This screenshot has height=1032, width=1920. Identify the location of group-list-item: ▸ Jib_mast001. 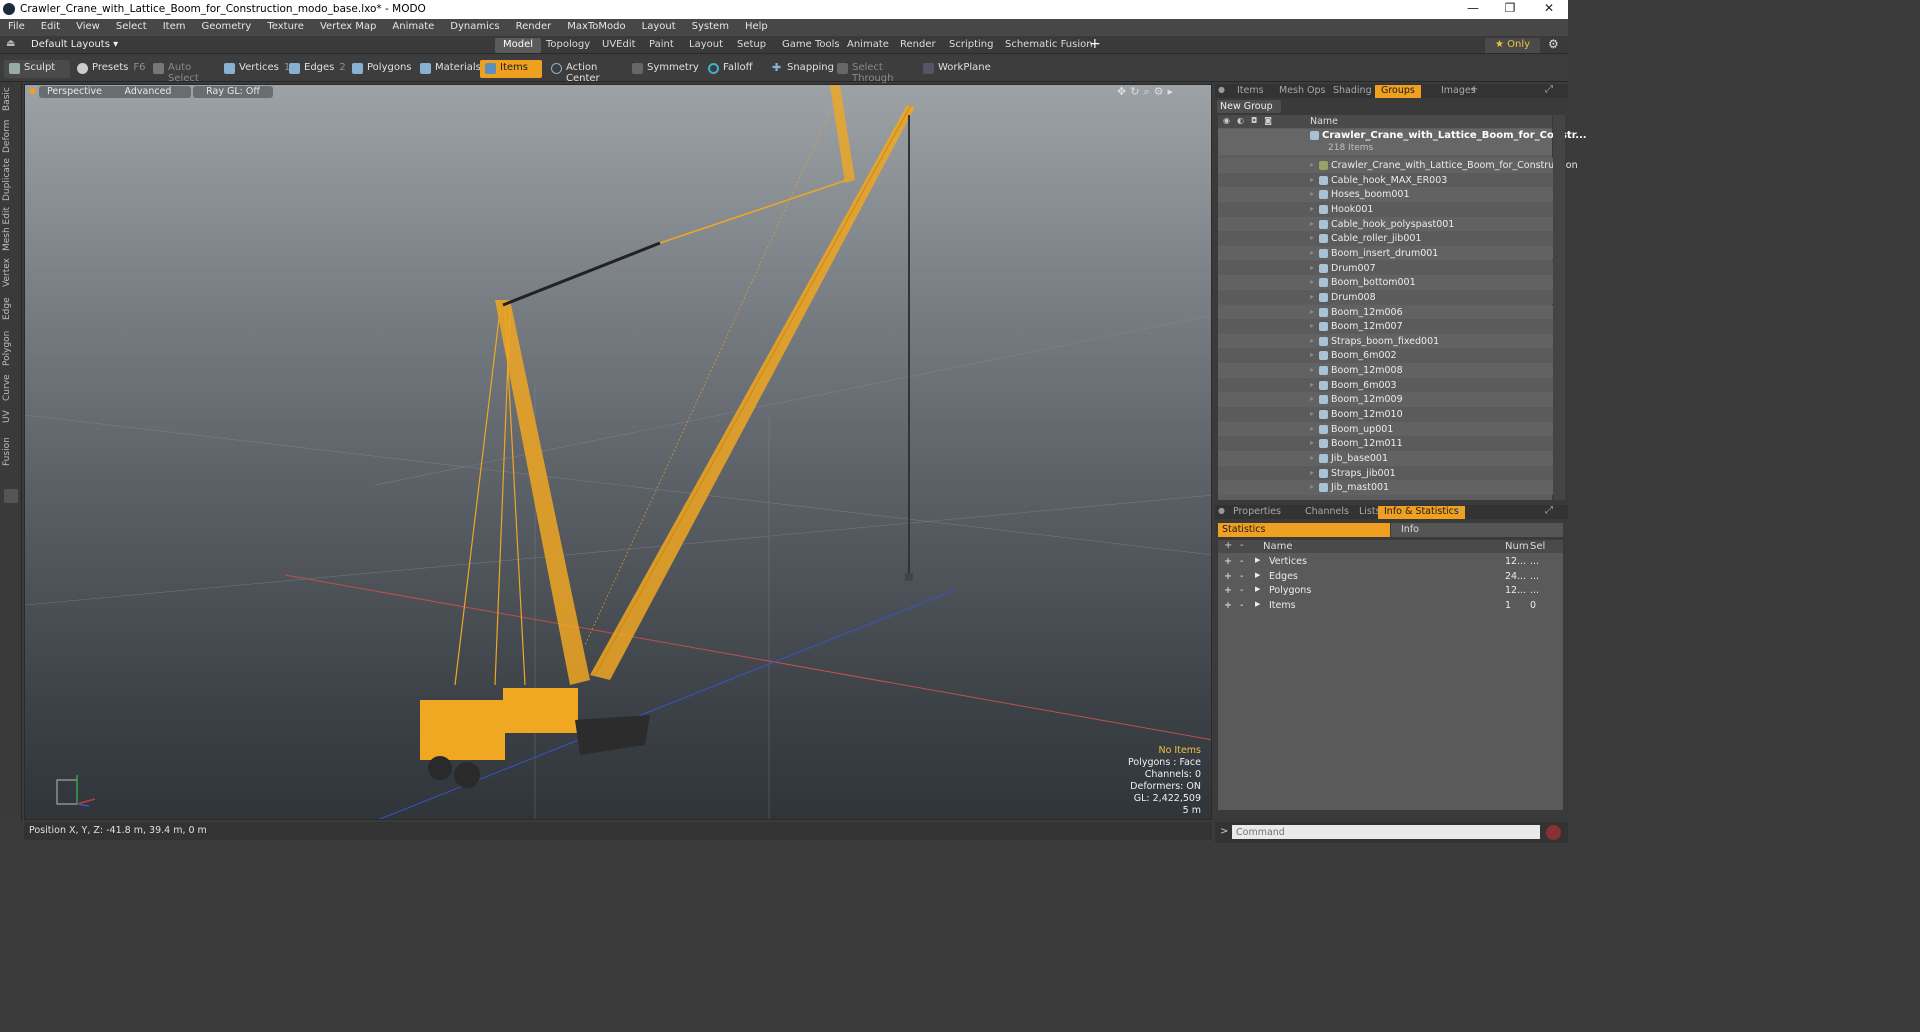
(1386, 487).